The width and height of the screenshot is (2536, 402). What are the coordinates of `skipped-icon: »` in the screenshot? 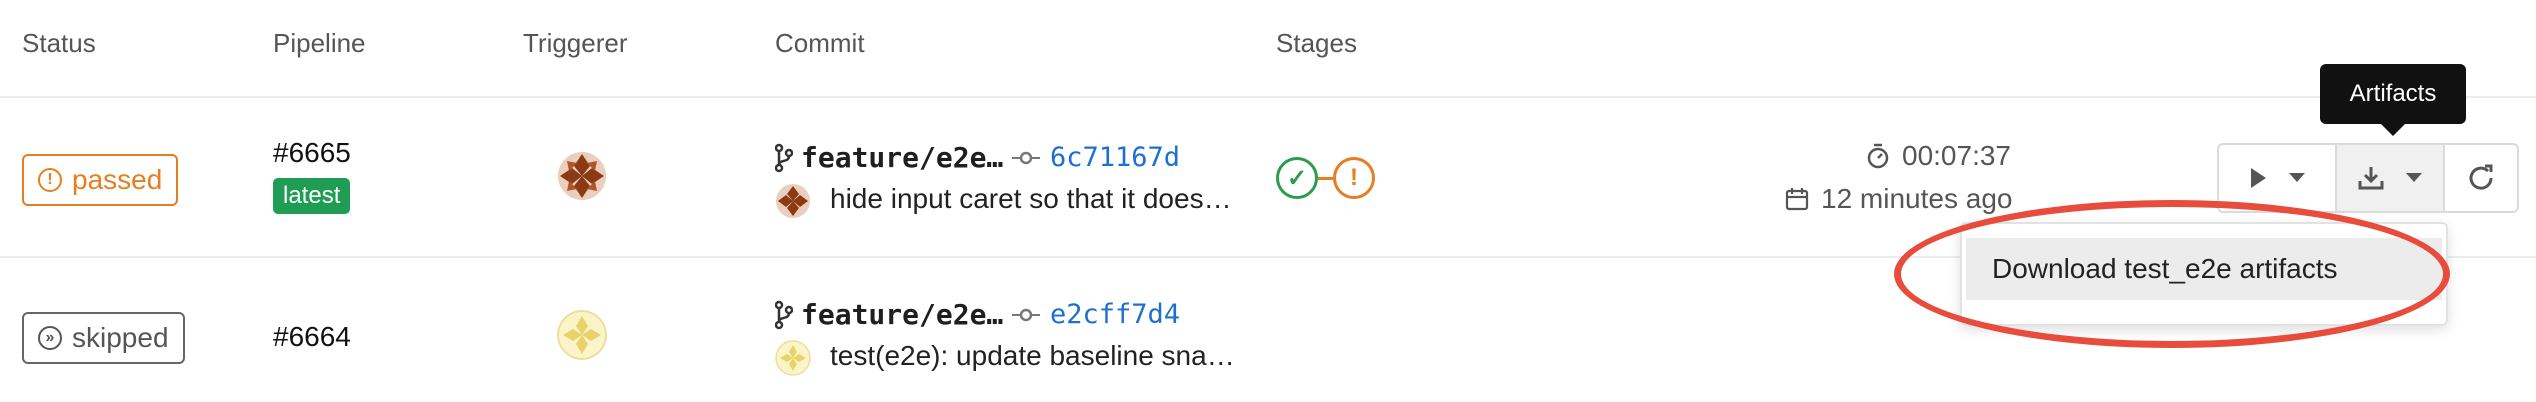 It's located at (50, 338).